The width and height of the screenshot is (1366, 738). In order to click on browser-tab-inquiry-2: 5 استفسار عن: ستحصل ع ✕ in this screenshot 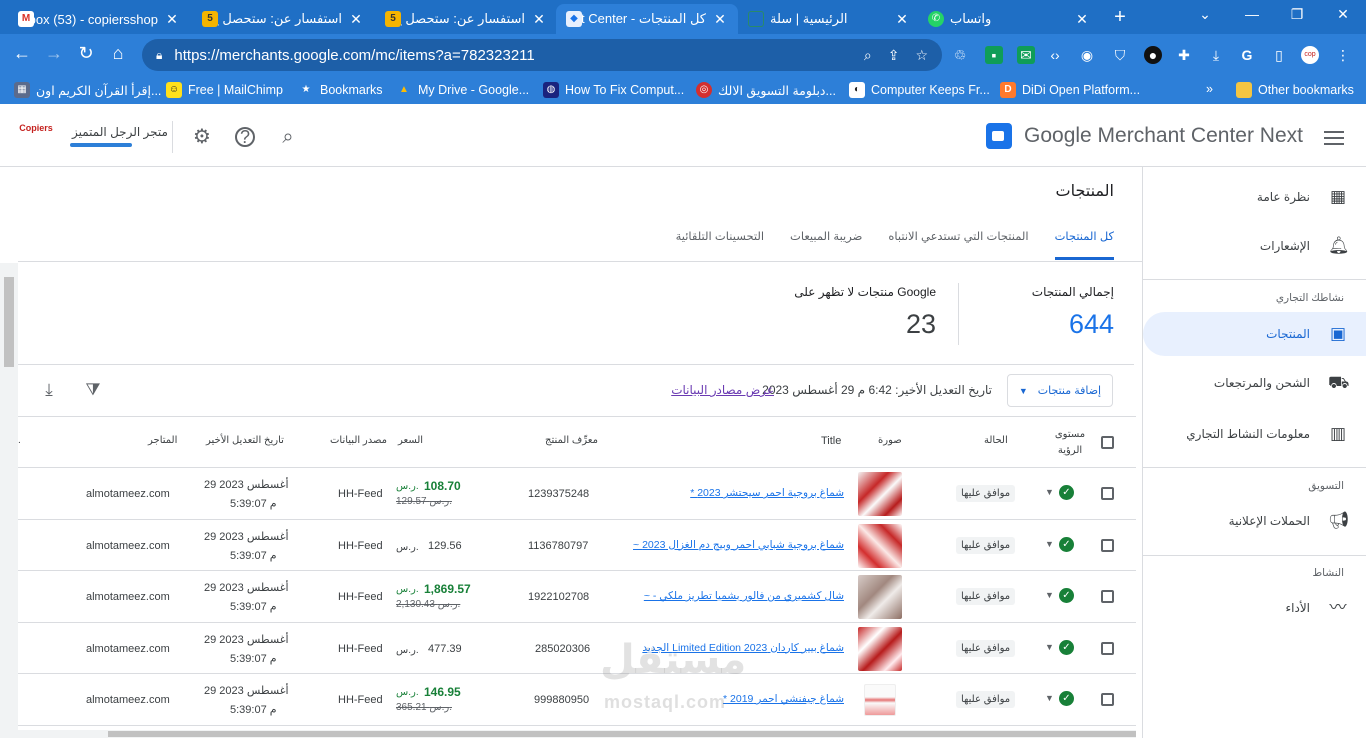, I will do `click(466, 19)`.